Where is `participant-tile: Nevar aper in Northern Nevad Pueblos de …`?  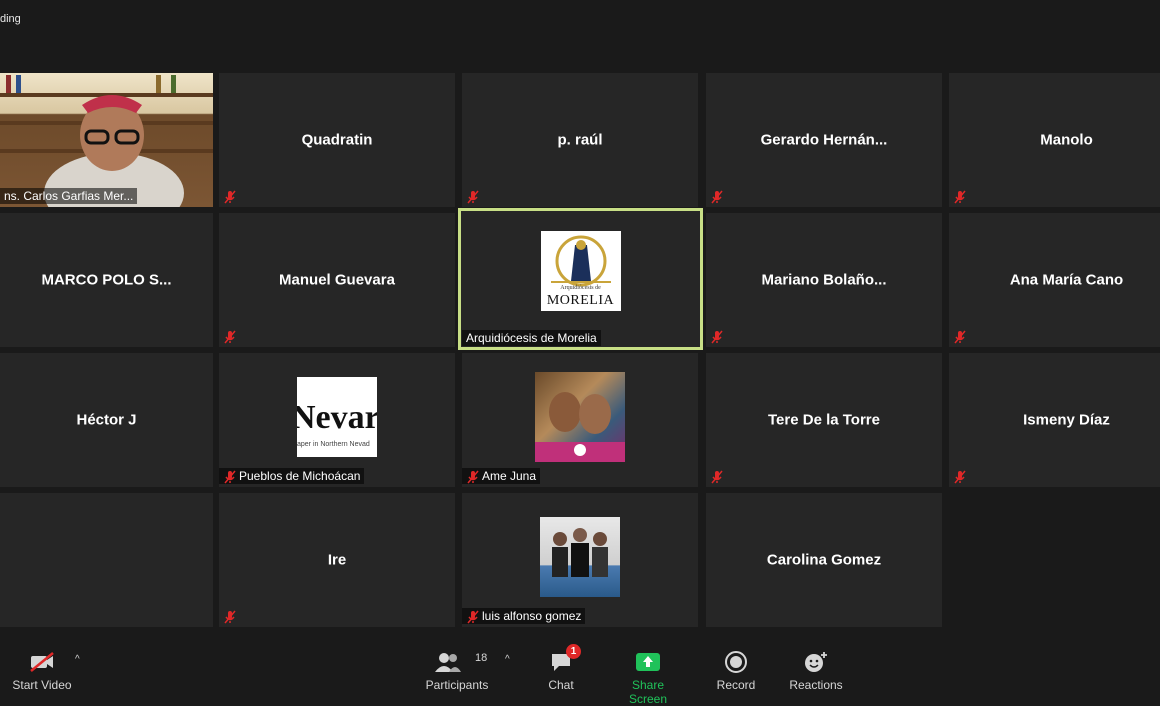 participant-tile: Nevar aper in Northern Nevad Pueblos de … is located at coordinates (337, 420).